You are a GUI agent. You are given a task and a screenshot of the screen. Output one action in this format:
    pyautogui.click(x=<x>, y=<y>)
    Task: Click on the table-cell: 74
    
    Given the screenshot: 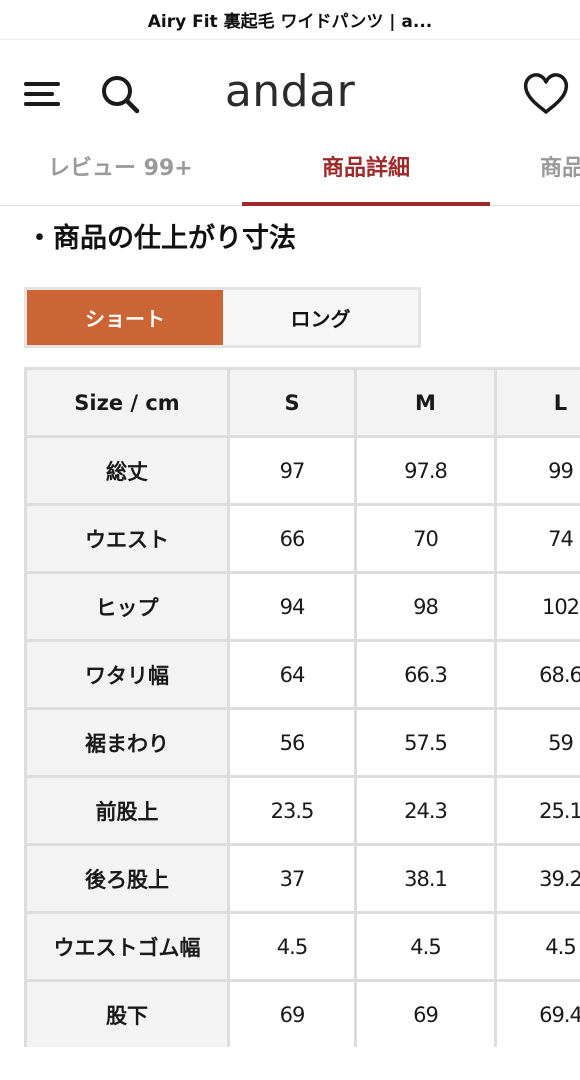 What is the action you would take?
    pyautogui.click(x=537, y=538)
    